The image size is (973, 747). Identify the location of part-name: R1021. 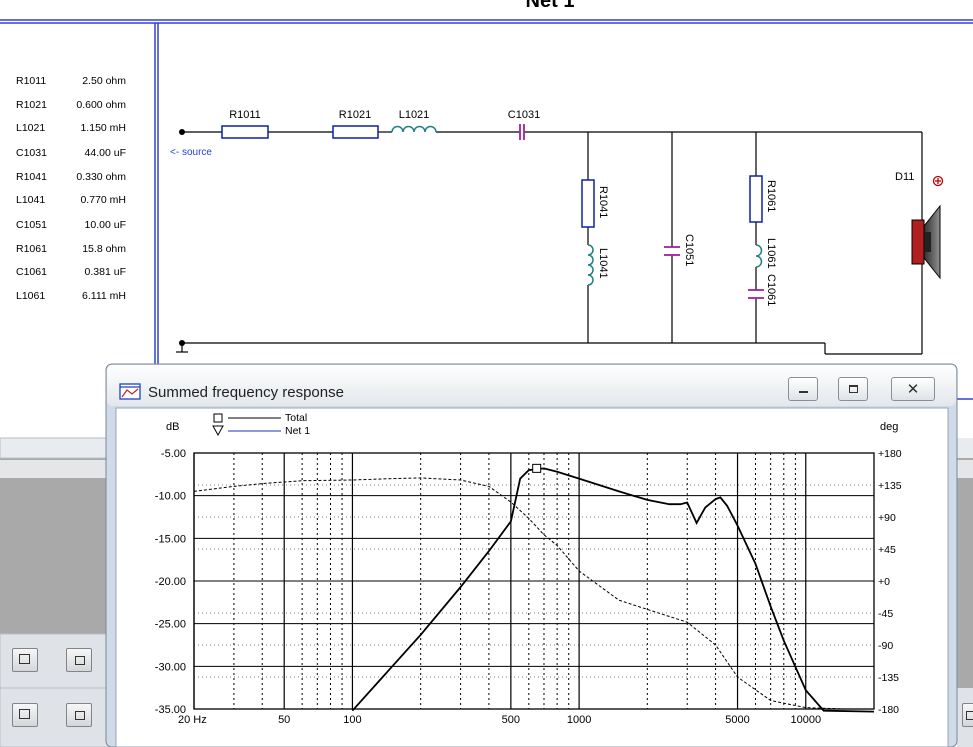
(31, 105).